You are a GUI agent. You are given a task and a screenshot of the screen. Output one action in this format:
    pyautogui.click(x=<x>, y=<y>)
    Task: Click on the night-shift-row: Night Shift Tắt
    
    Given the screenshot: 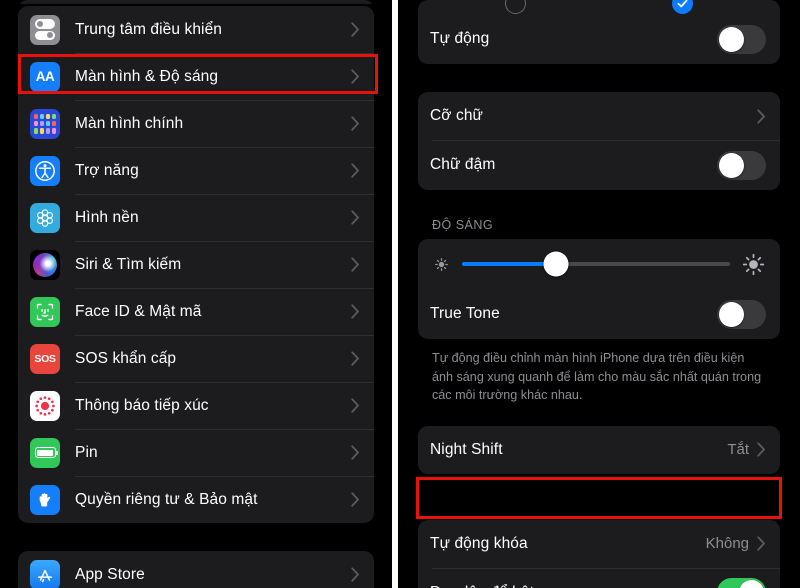 What is the action you would take?
    pyautogui.click(x=599, y=450)
    